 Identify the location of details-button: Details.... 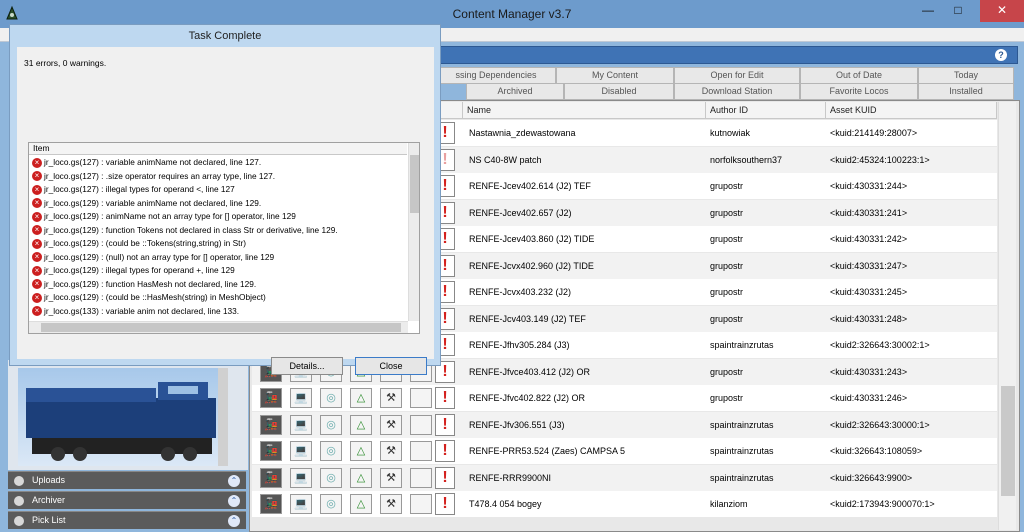
(307, 366).